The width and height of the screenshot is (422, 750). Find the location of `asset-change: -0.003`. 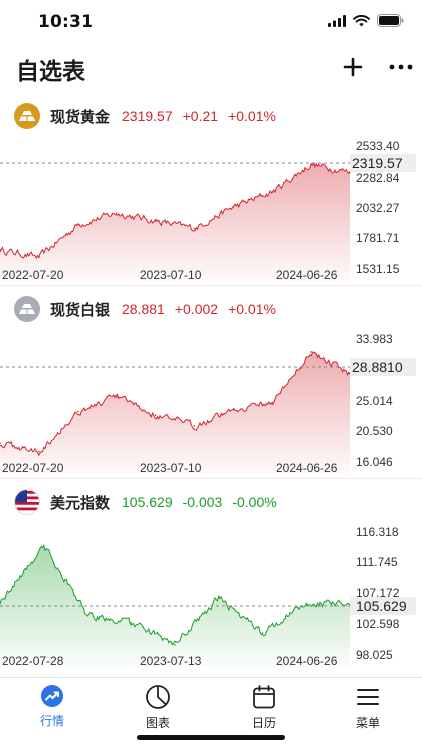

asset-change: -0.003 is located at coordinates (202, 502).